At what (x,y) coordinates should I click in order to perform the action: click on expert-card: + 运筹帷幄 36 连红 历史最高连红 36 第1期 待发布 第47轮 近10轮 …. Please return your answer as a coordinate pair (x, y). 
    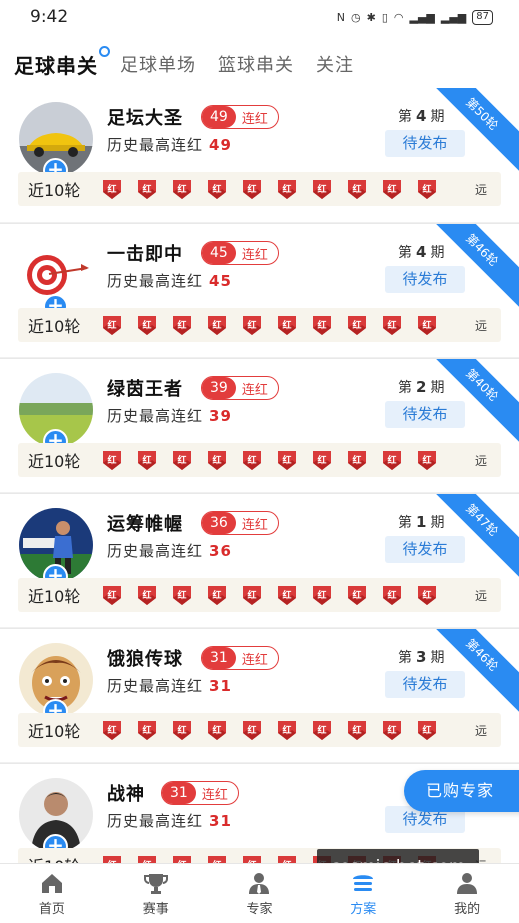
    Looking at the image, I should click on (259, 560).